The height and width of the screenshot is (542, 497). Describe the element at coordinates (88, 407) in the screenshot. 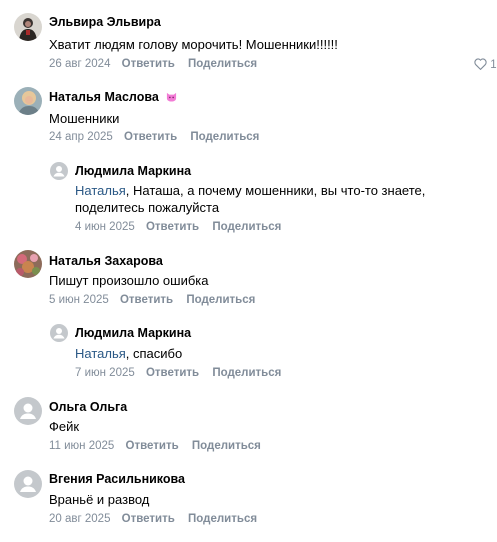

I see `comment-author: Ольга Ольга` at that location.